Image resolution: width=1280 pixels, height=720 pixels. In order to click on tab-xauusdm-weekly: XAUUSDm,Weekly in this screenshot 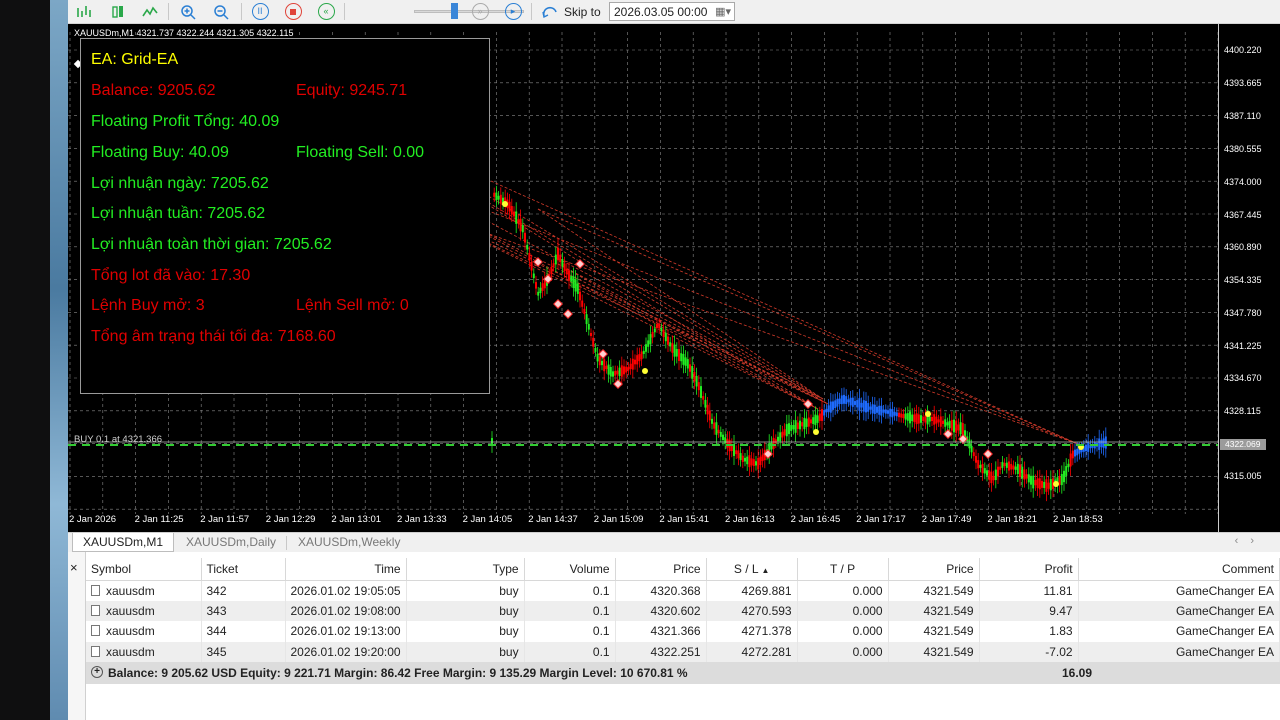, I will do `click(349, 542)`.